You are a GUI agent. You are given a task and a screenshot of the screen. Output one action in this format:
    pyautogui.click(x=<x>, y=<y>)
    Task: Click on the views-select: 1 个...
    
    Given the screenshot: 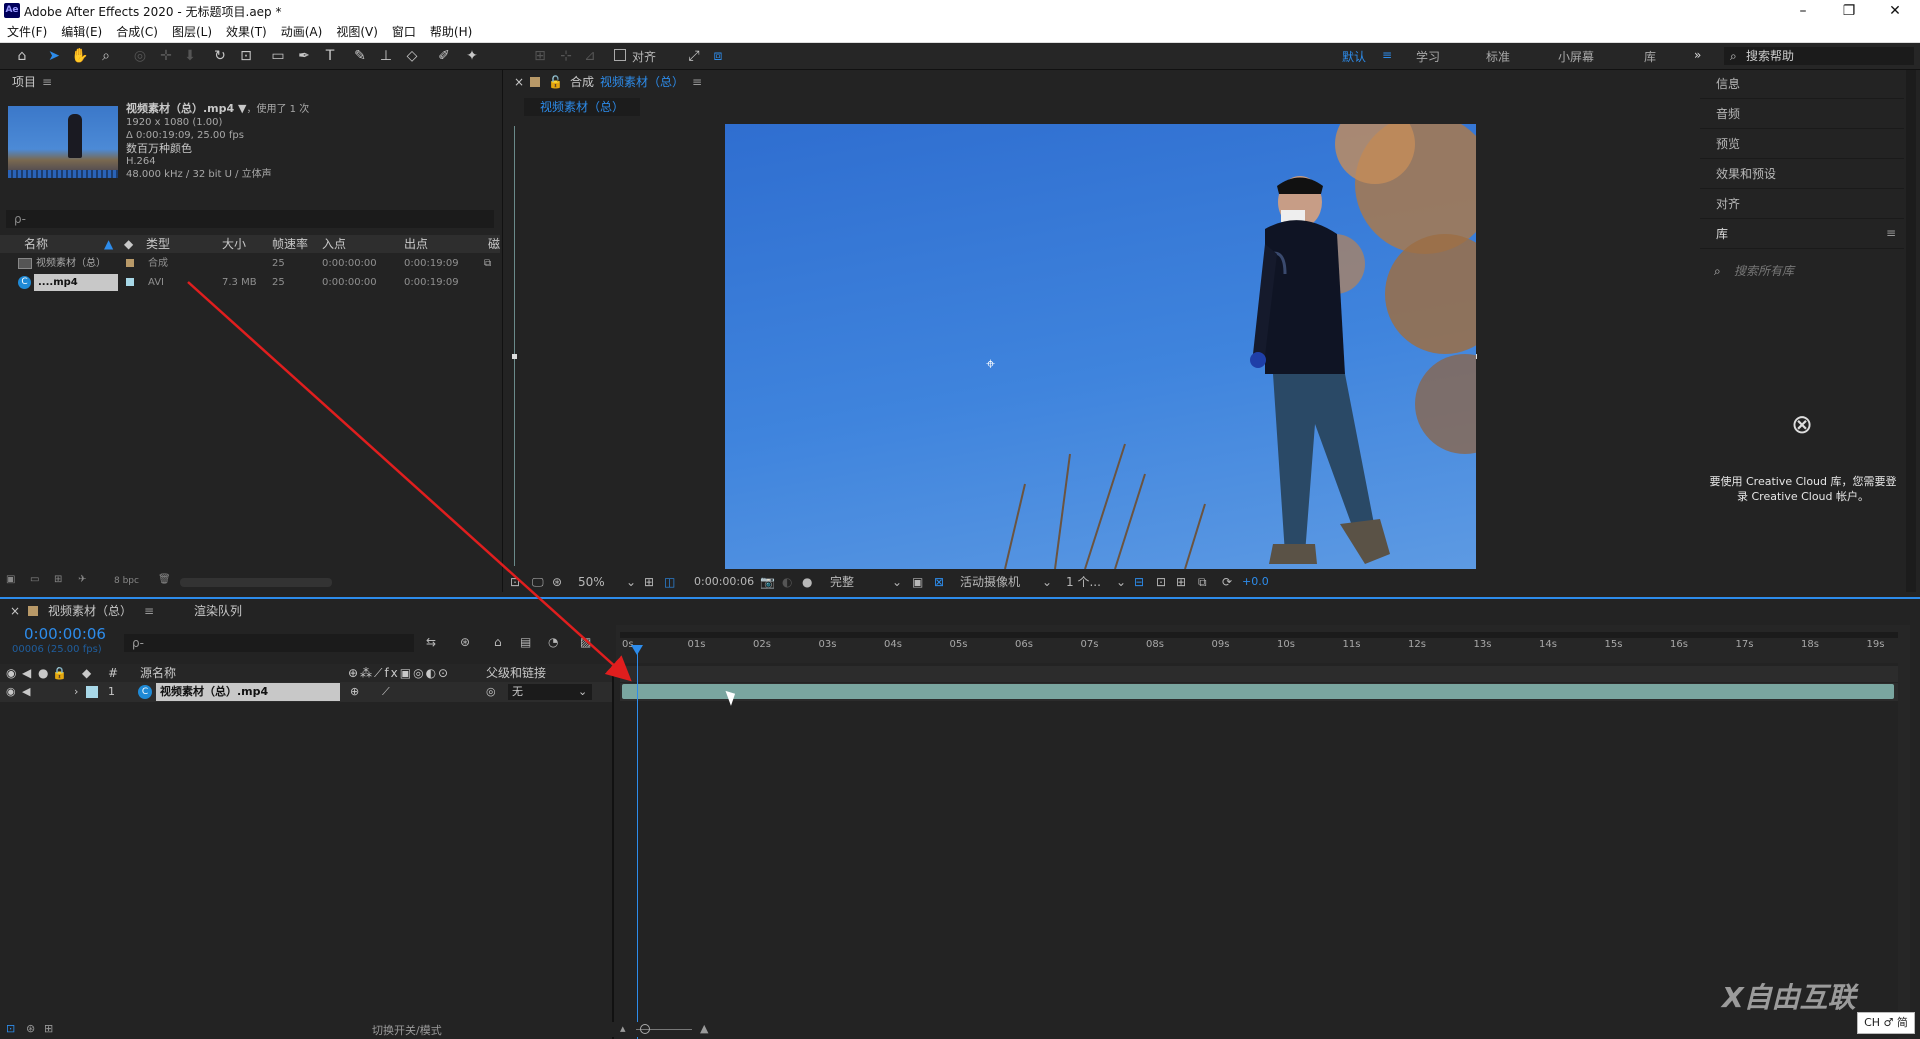 What is the action you would take?
    pyautogui.click(x=1083, y=582)
    